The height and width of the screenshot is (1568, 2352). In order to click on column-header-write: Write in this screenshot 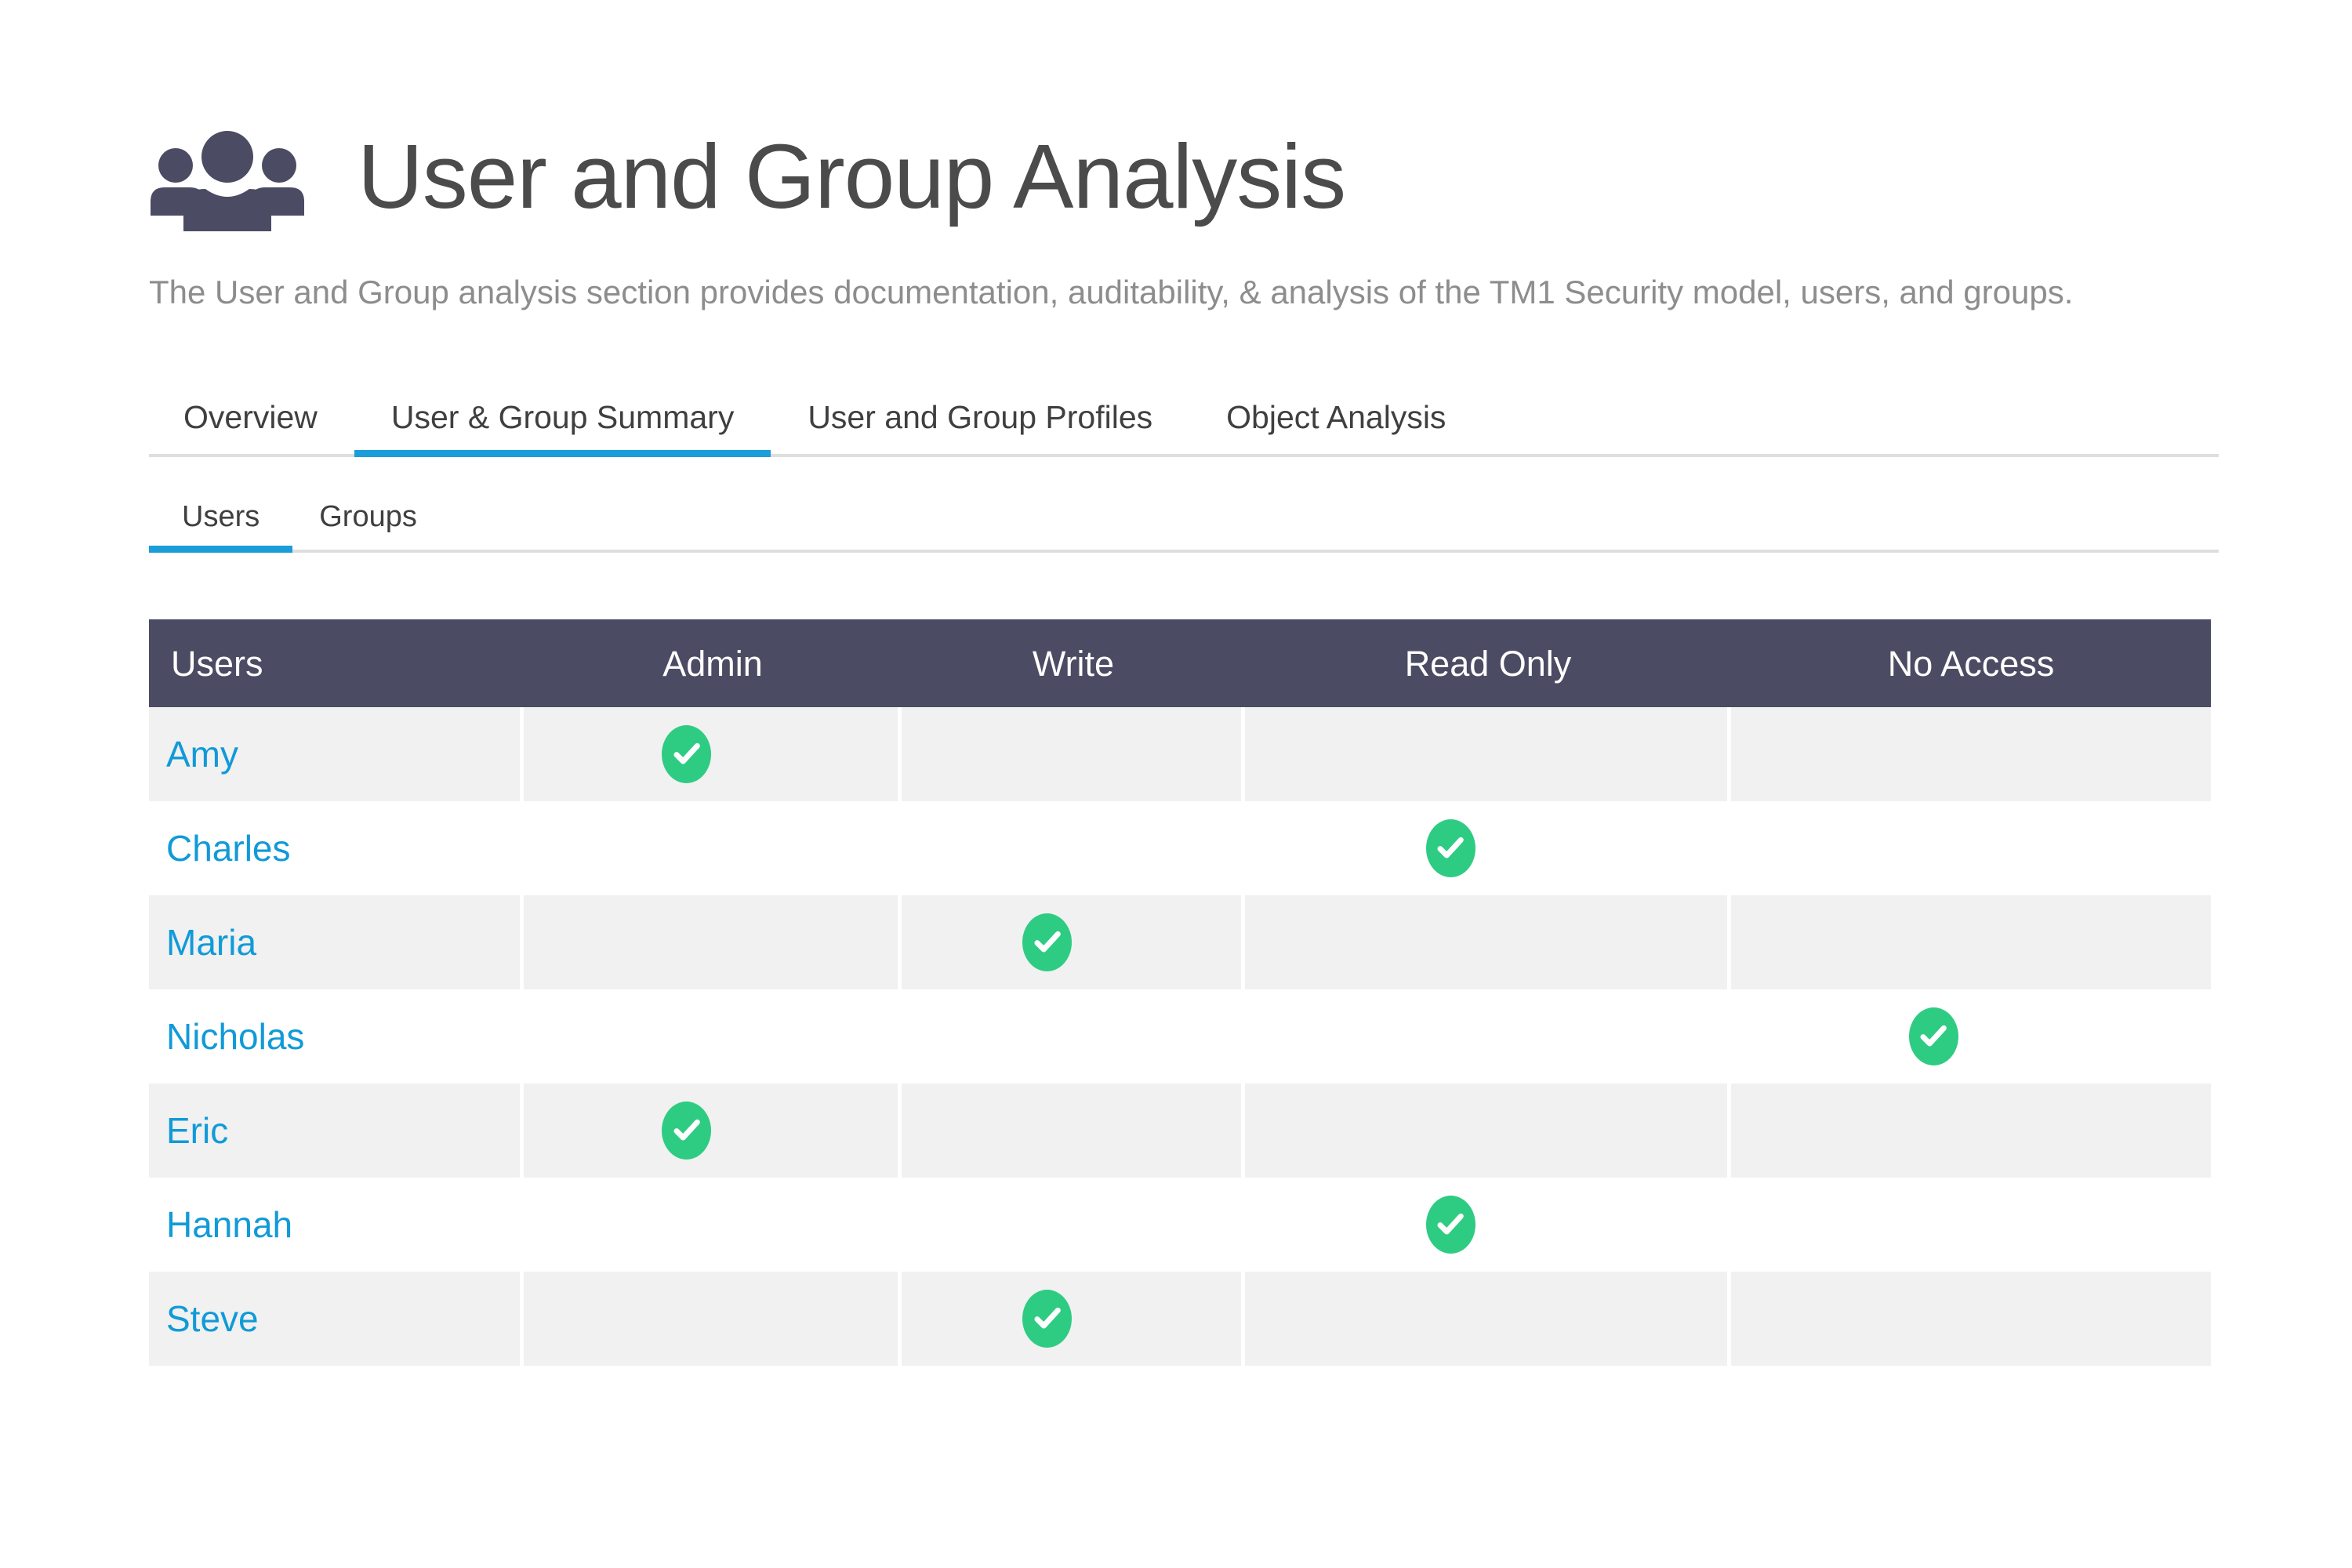, I will do `click(1073, 663)`.